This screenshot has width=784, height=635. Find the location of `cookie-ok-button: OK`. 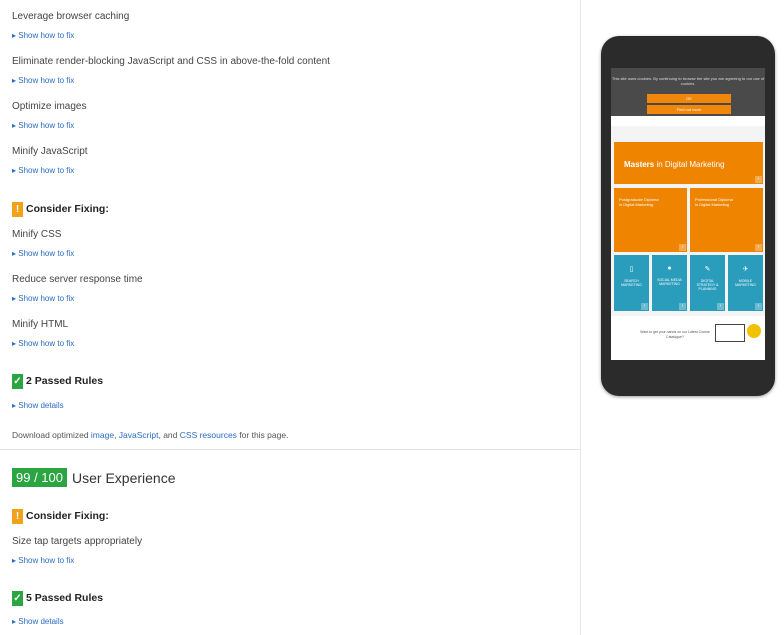

cookie-ok-button: OK is located at coordinates (689, 98).